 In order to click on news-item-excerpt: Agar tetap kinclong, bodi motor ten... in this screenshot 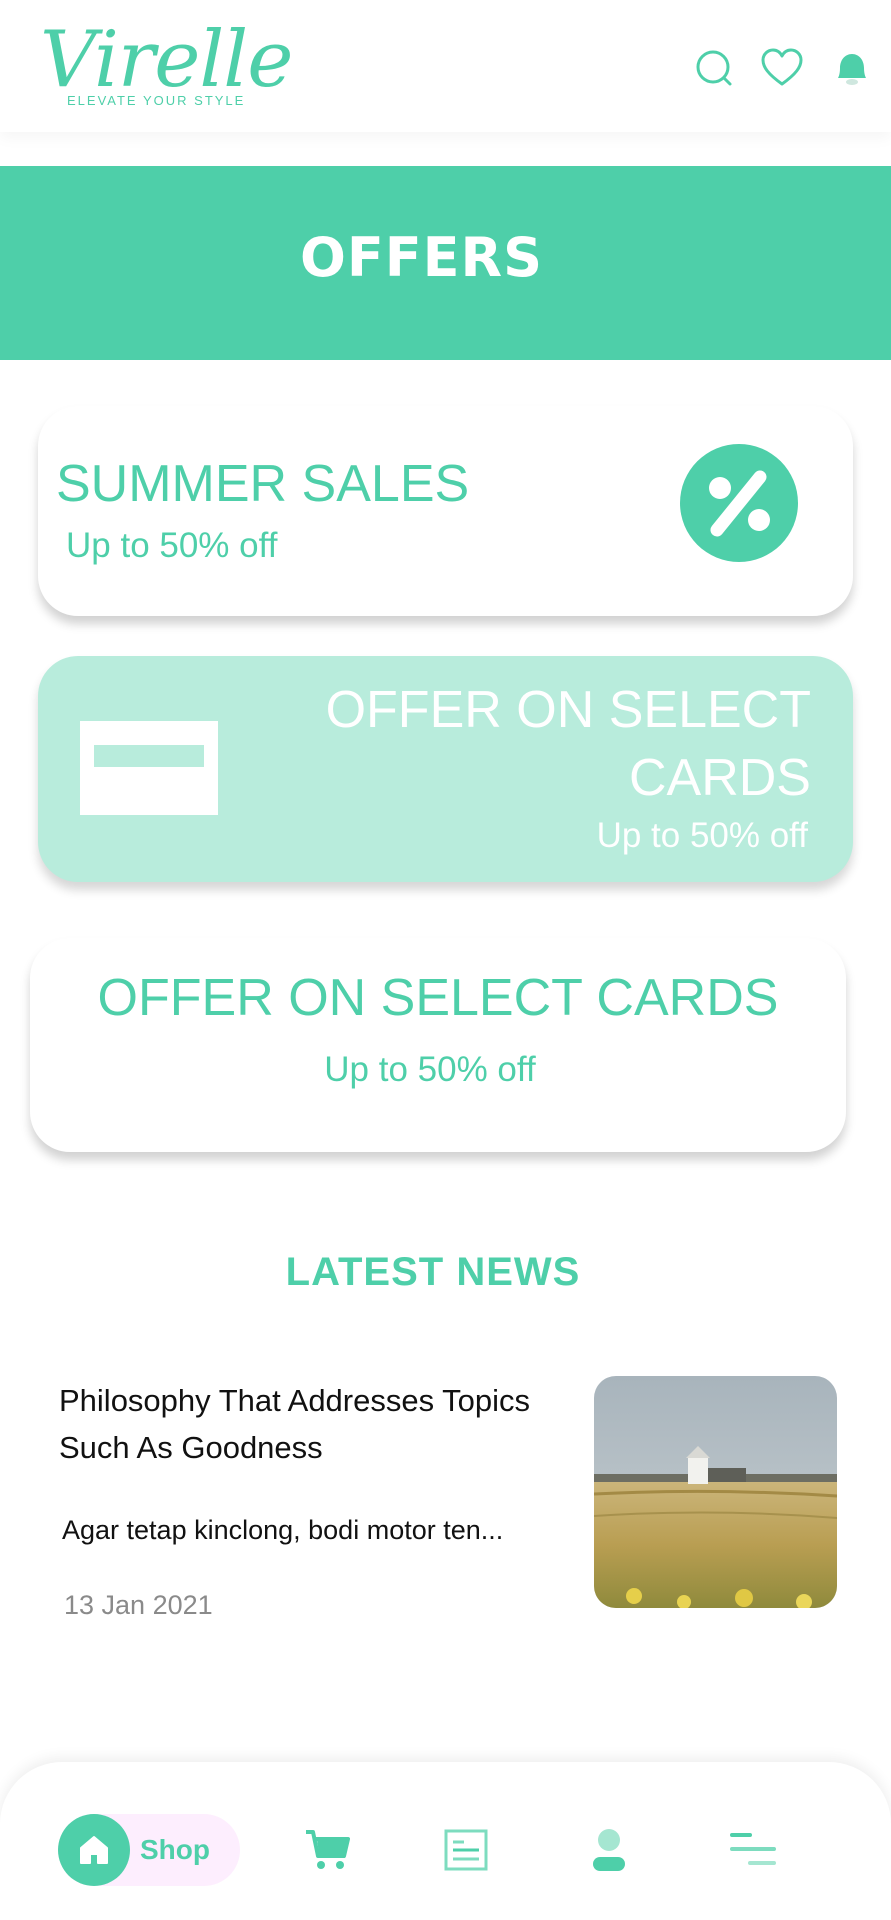, I will do `click(283, 1530)`.